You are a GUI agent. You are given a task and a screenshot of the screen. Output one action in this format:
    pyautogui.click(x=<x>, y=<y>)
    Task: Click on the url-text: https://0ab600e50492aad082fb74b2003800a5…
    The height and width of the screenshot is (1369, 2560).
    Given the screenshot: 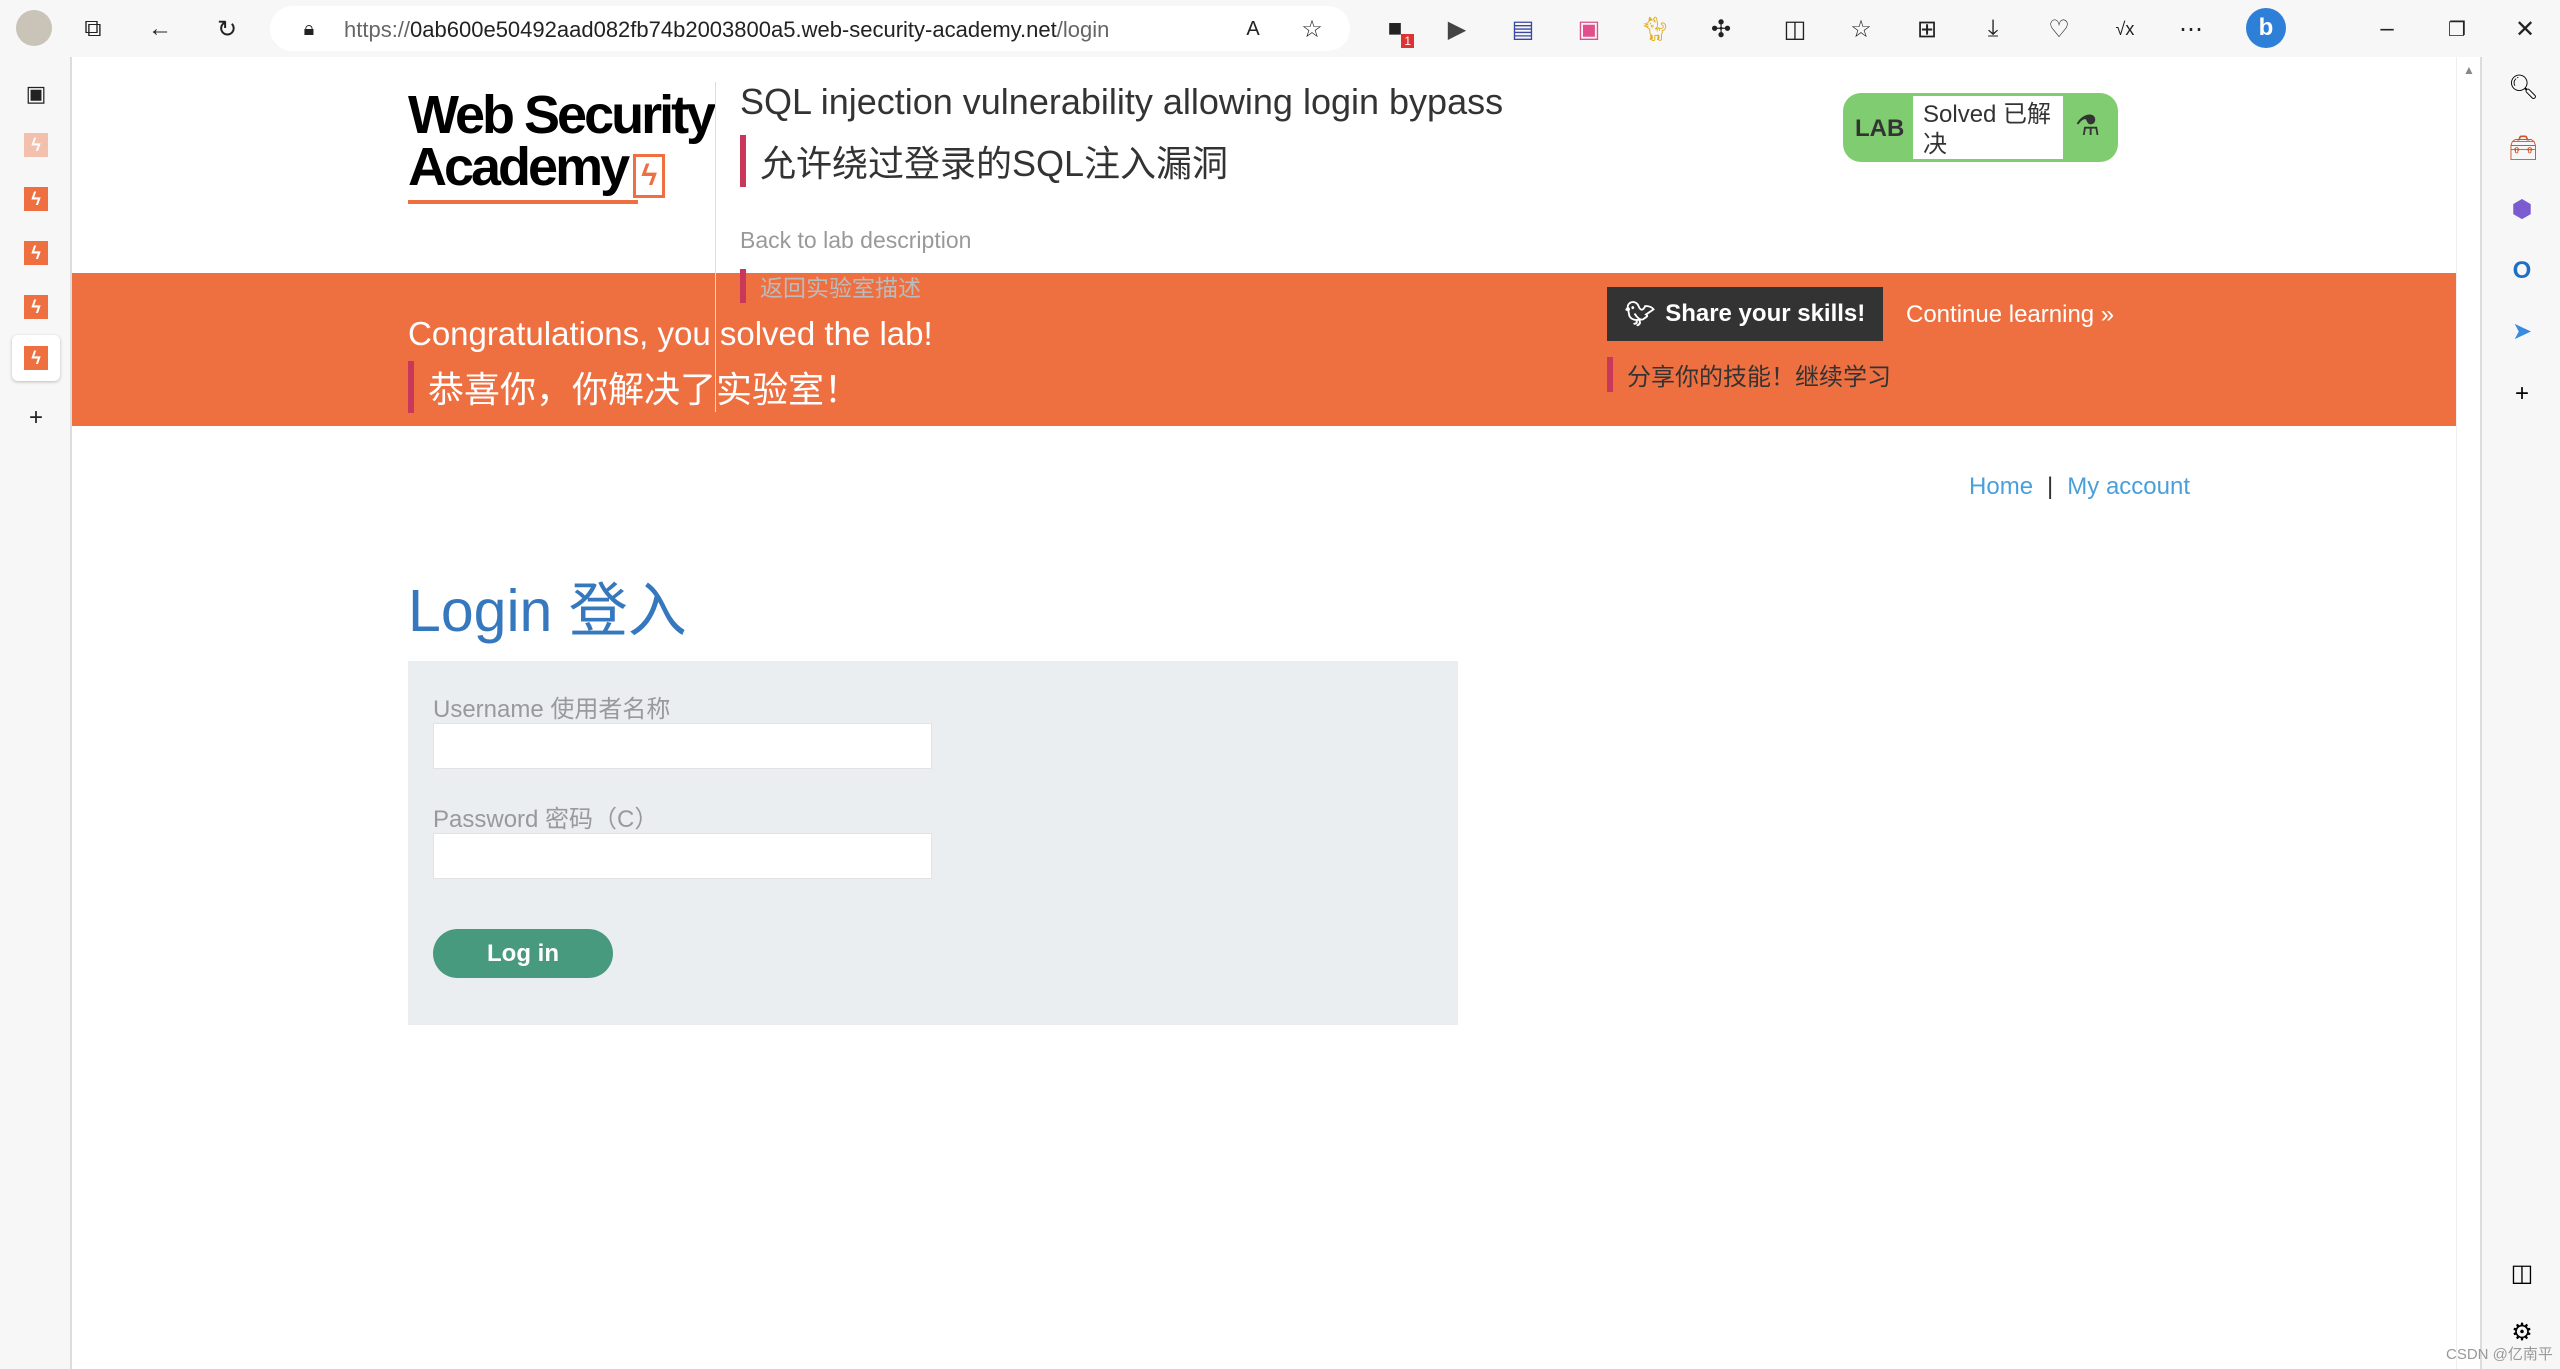 What is the action you would take?
    pyautogui.click(x=726, y=30)
    